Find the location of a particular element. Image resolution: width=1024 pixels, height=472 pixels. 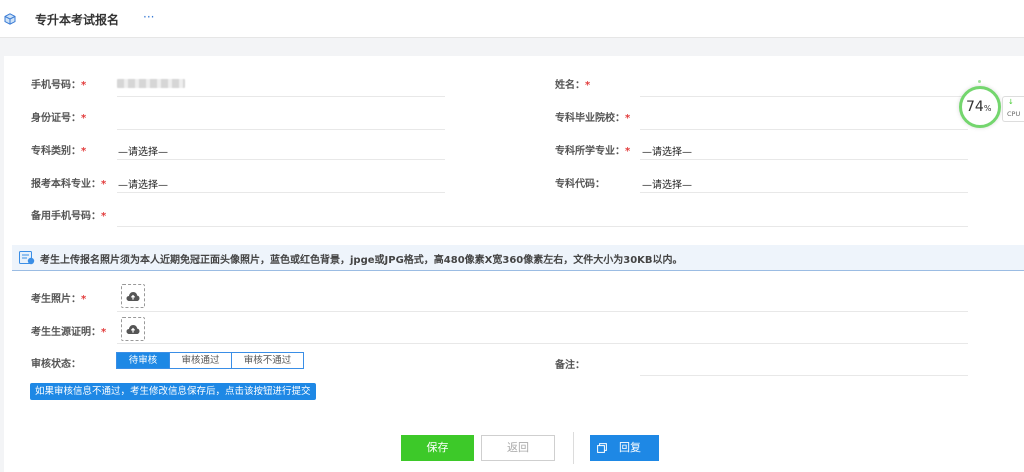

backup-phone-label: 备用手机号码：* is located at coordinates (69, 216).